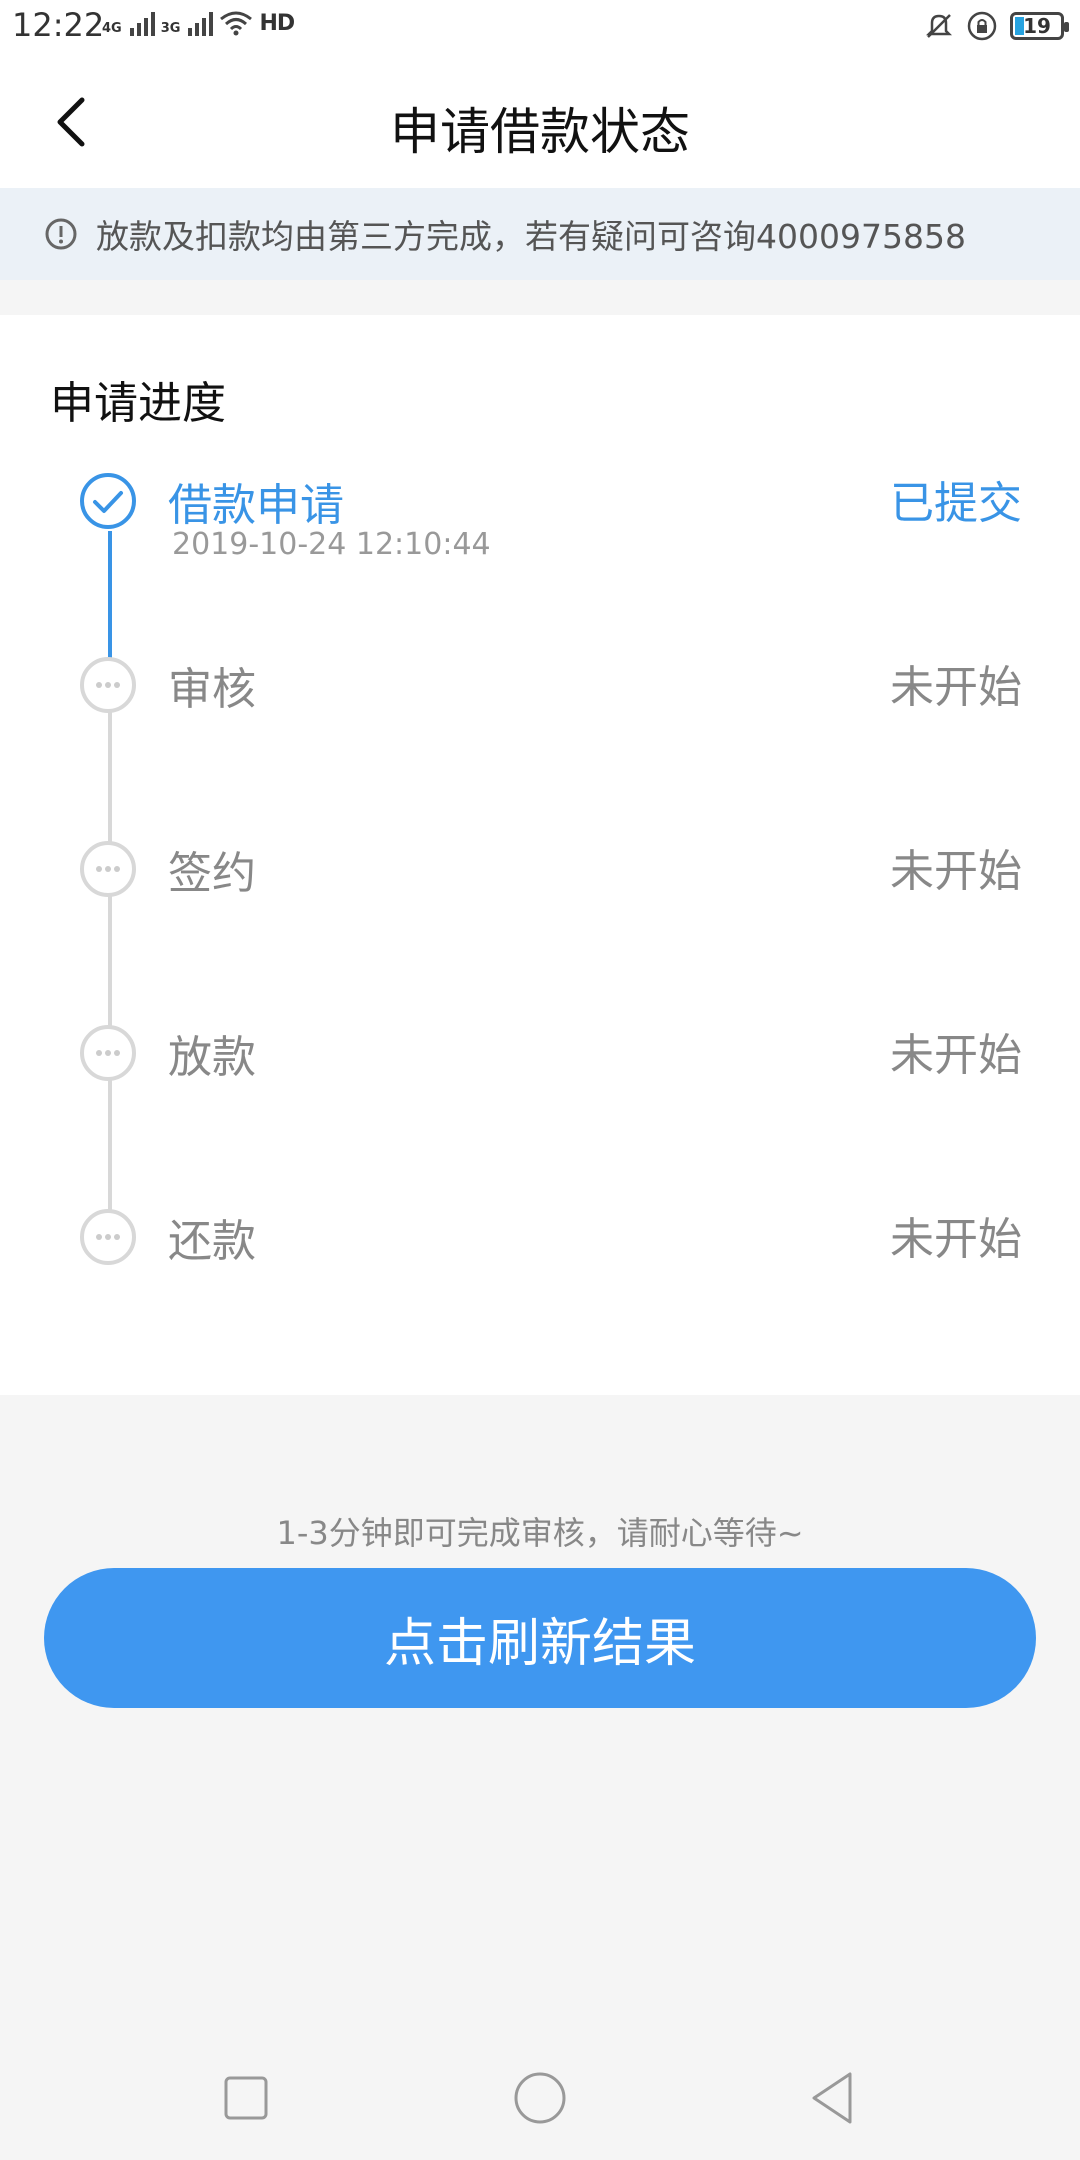 The image size is (1080, 2160). I want to click on hd-label: HD, so click(277, 23).